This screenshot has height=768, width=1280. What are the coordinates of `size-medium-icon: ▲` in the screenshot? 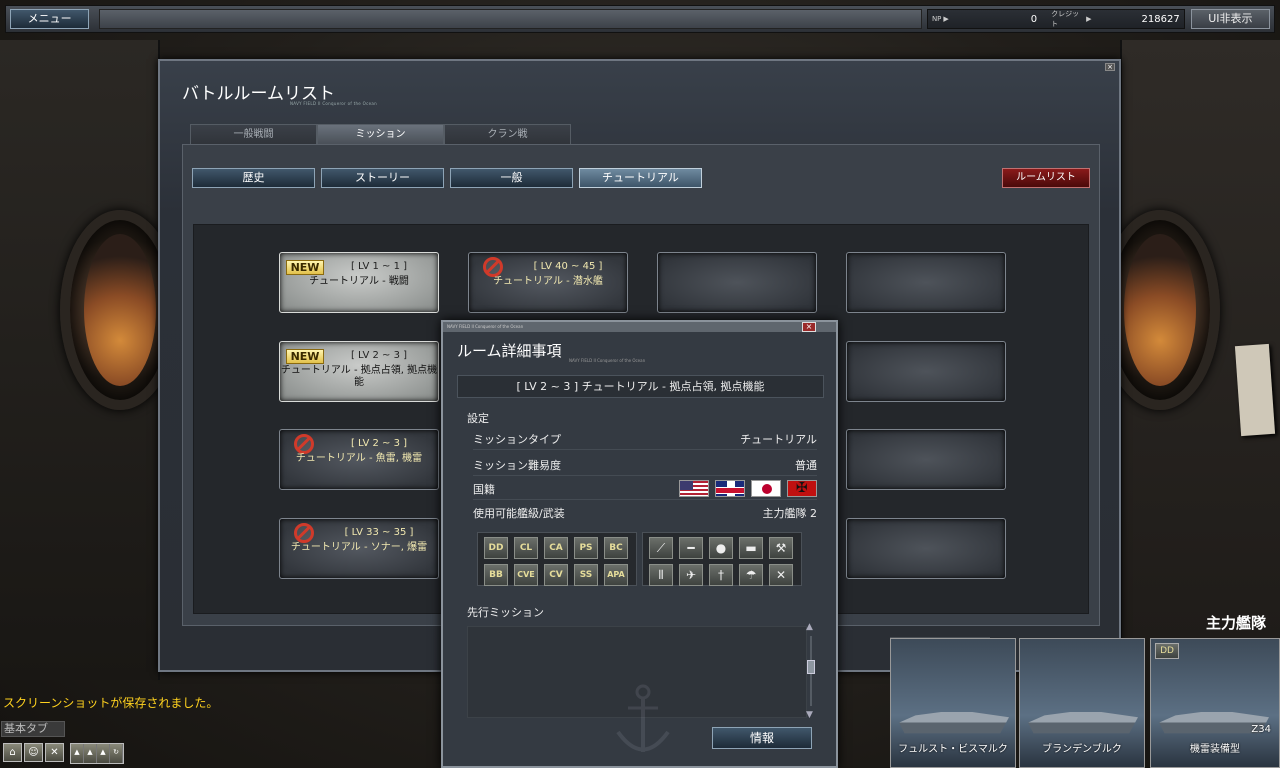 It's located at (90, 753).